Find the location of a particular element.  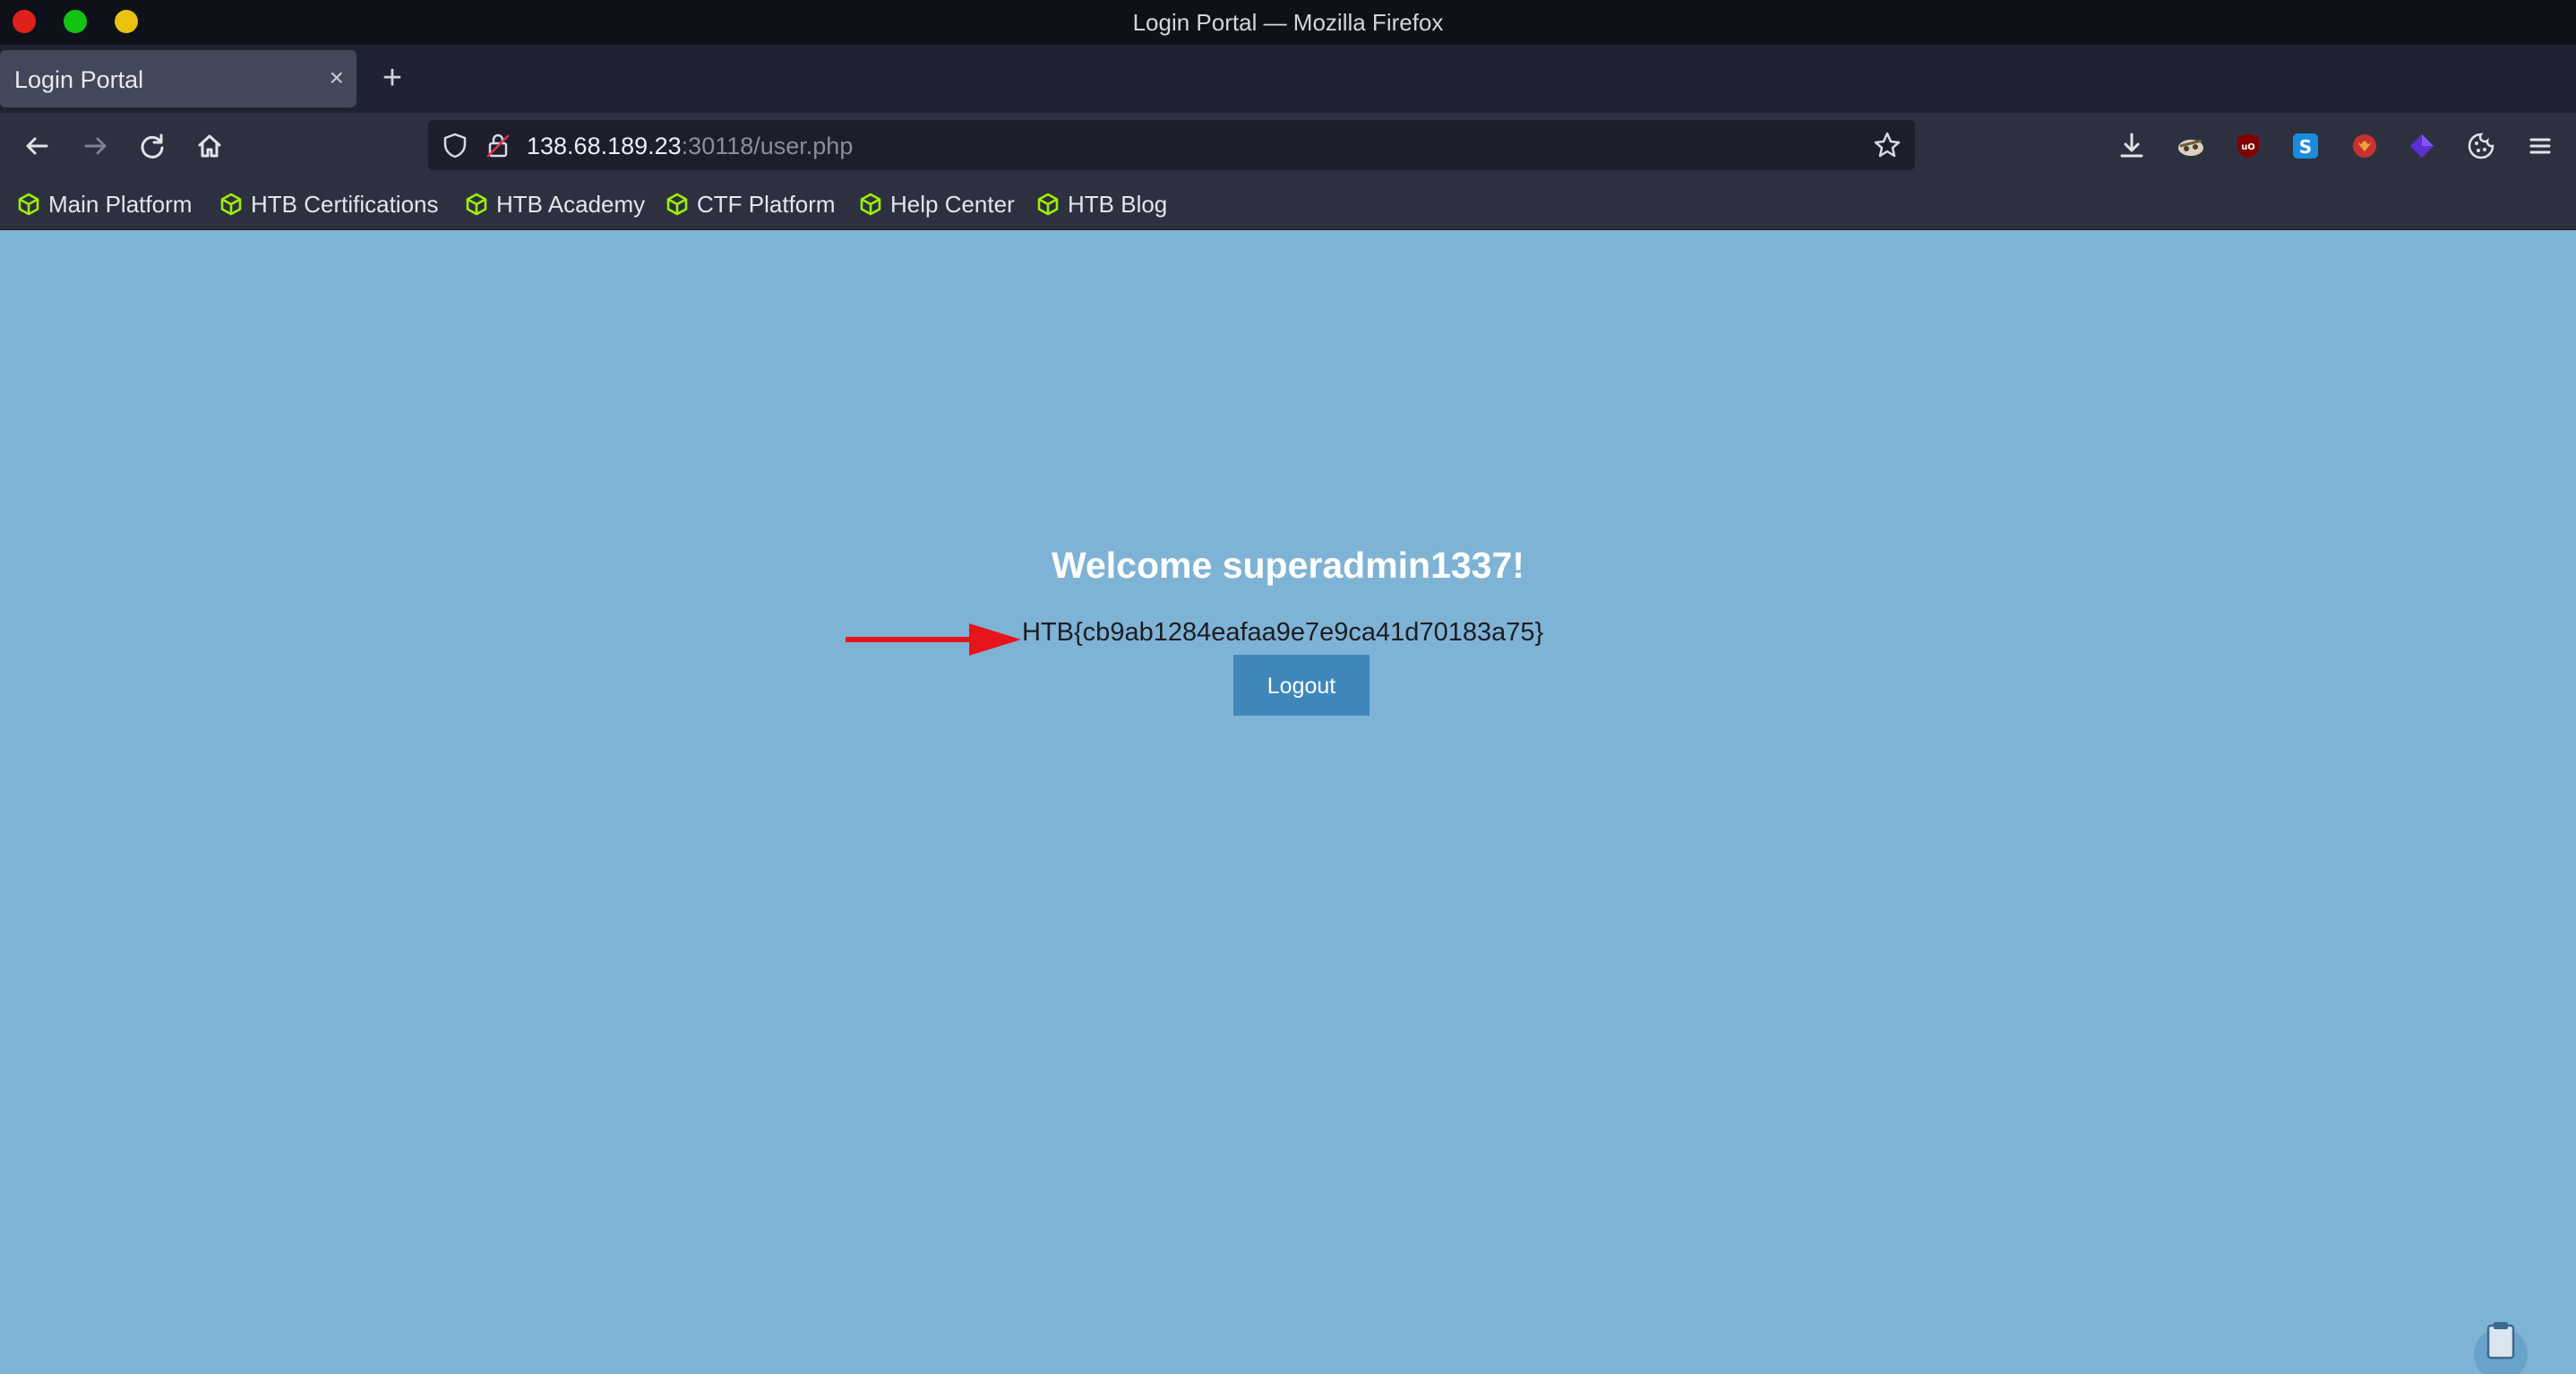

back-button is located at coordinates (38, 146).